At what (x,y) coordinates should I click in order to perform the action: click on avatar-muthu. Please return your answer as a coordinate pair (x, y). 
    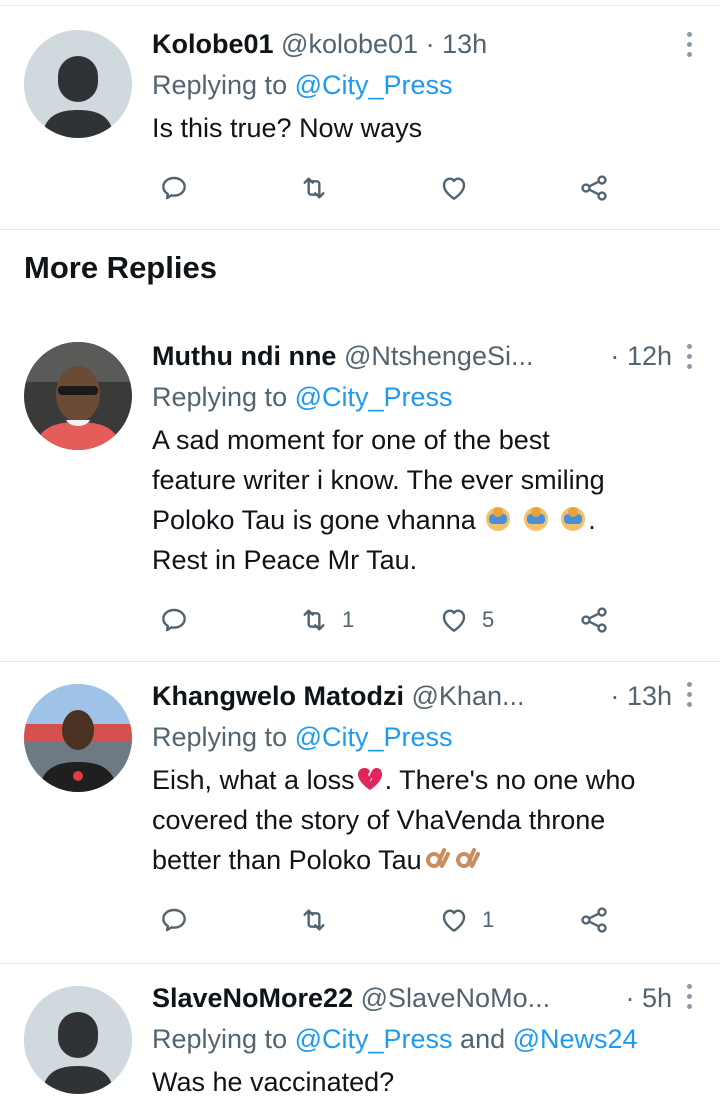
    Looking at the image, I should click on (78, 396).